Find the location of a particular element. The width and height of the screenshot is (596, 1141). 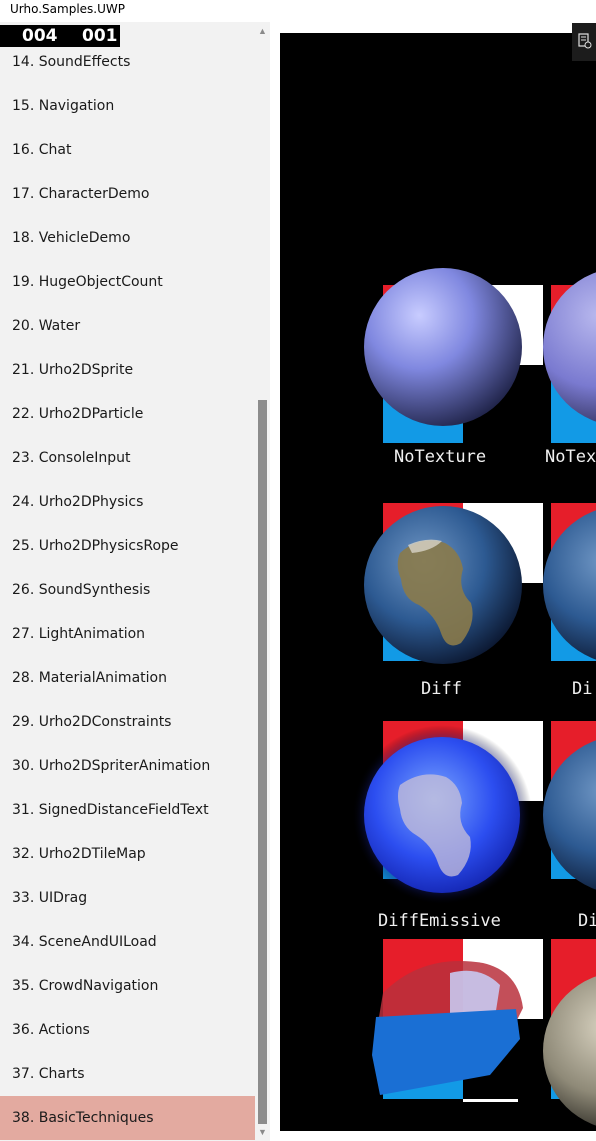

sample-item-selected: 38. BasicTechniques is located at coordinates (127, 1118).